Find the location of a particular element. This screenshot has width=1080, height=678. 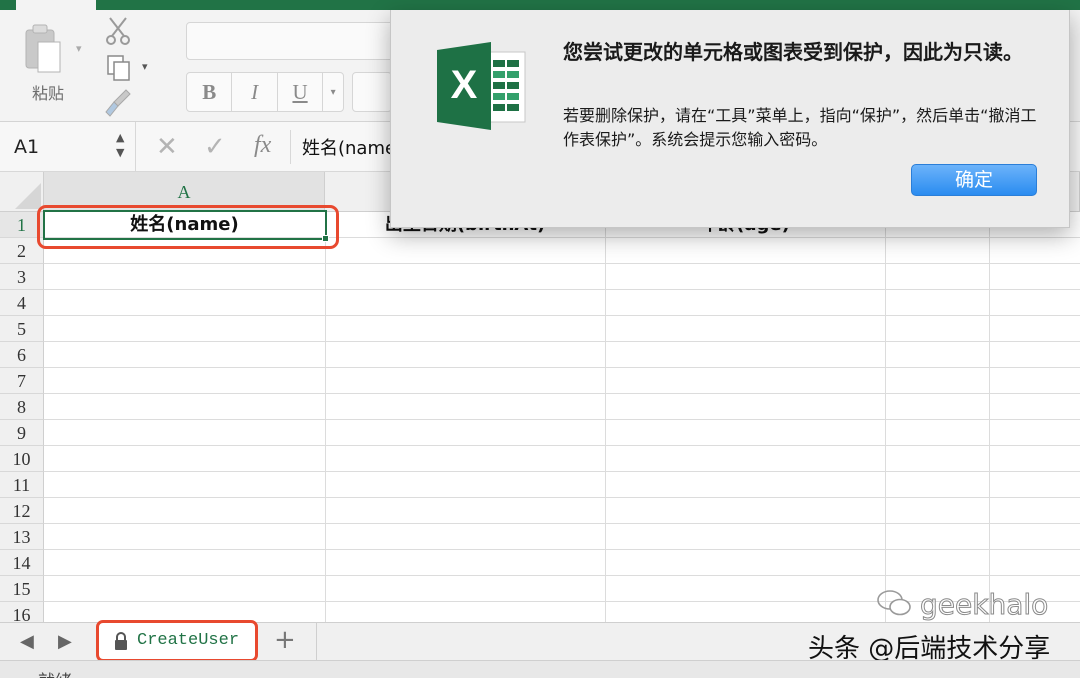

row-header: 14 is located at coordinates (22, 563).